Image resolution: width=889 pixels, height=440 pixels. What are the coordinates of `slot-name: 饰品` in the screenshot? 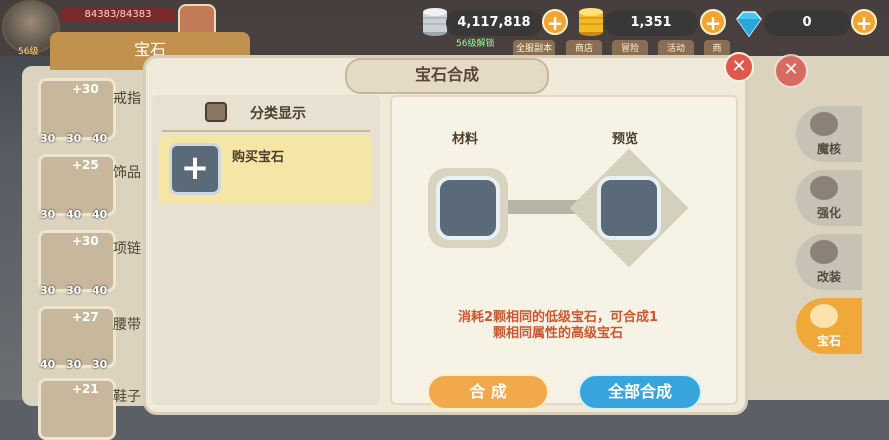 It's located at (127, 173).